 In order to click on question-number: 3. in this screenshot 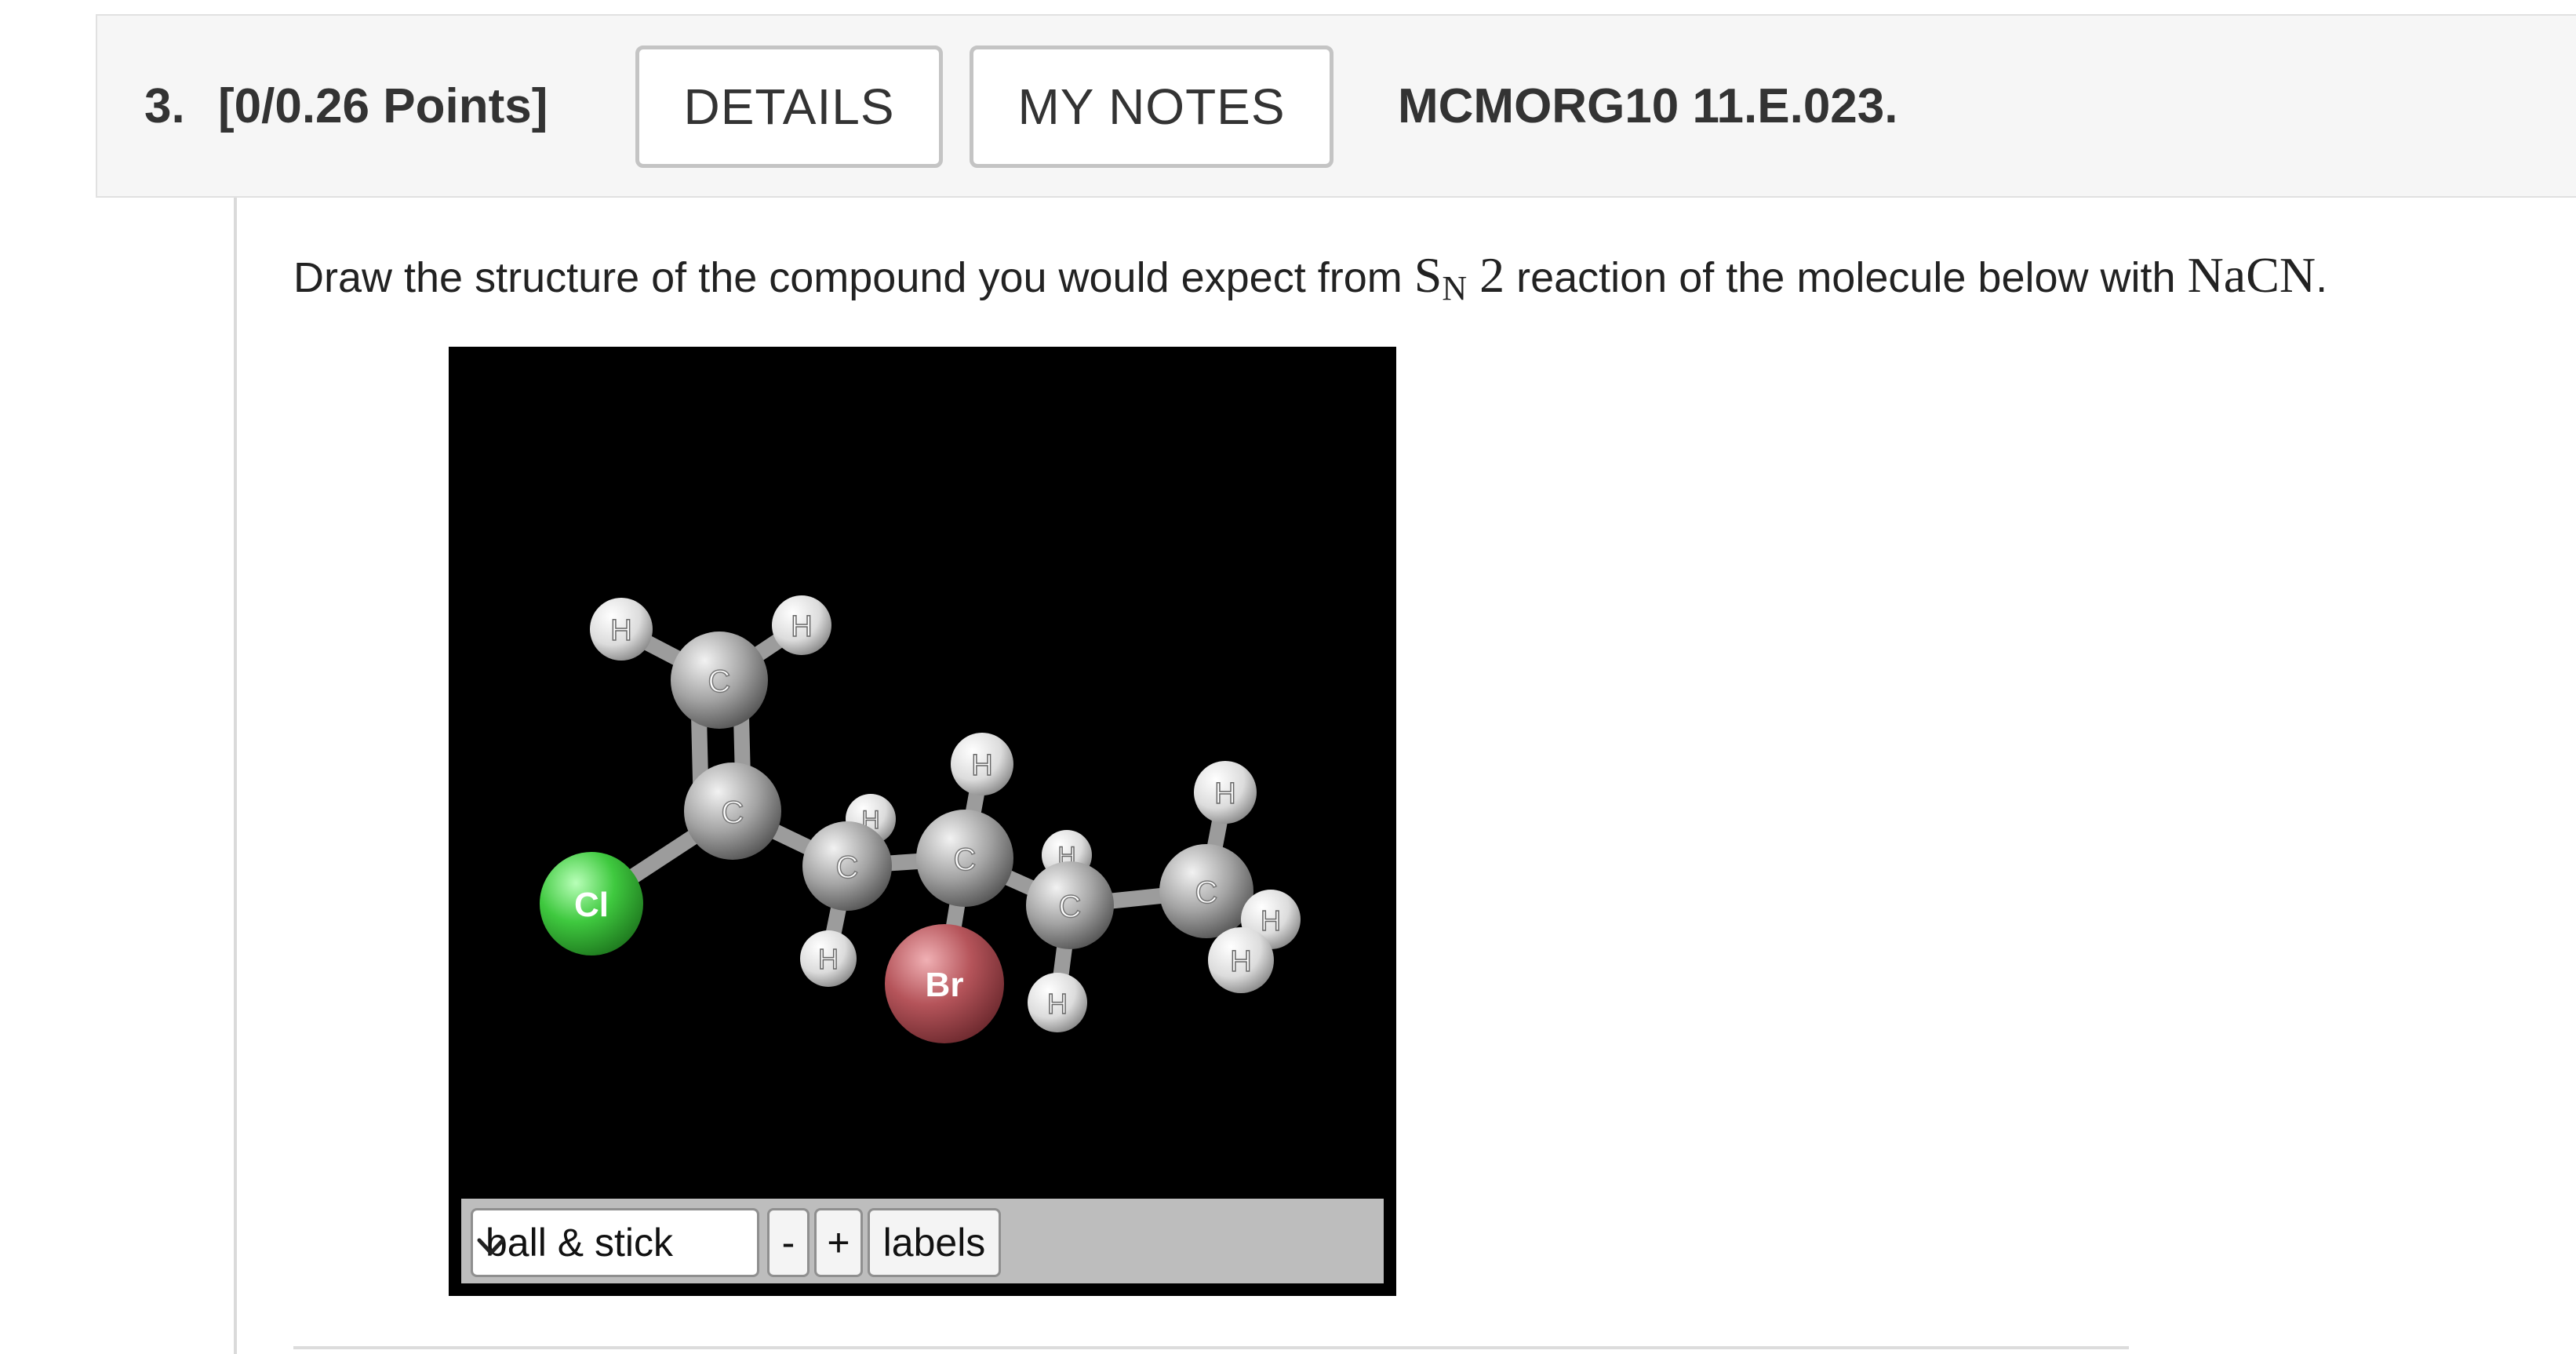, I will do `click(164, 106)`.